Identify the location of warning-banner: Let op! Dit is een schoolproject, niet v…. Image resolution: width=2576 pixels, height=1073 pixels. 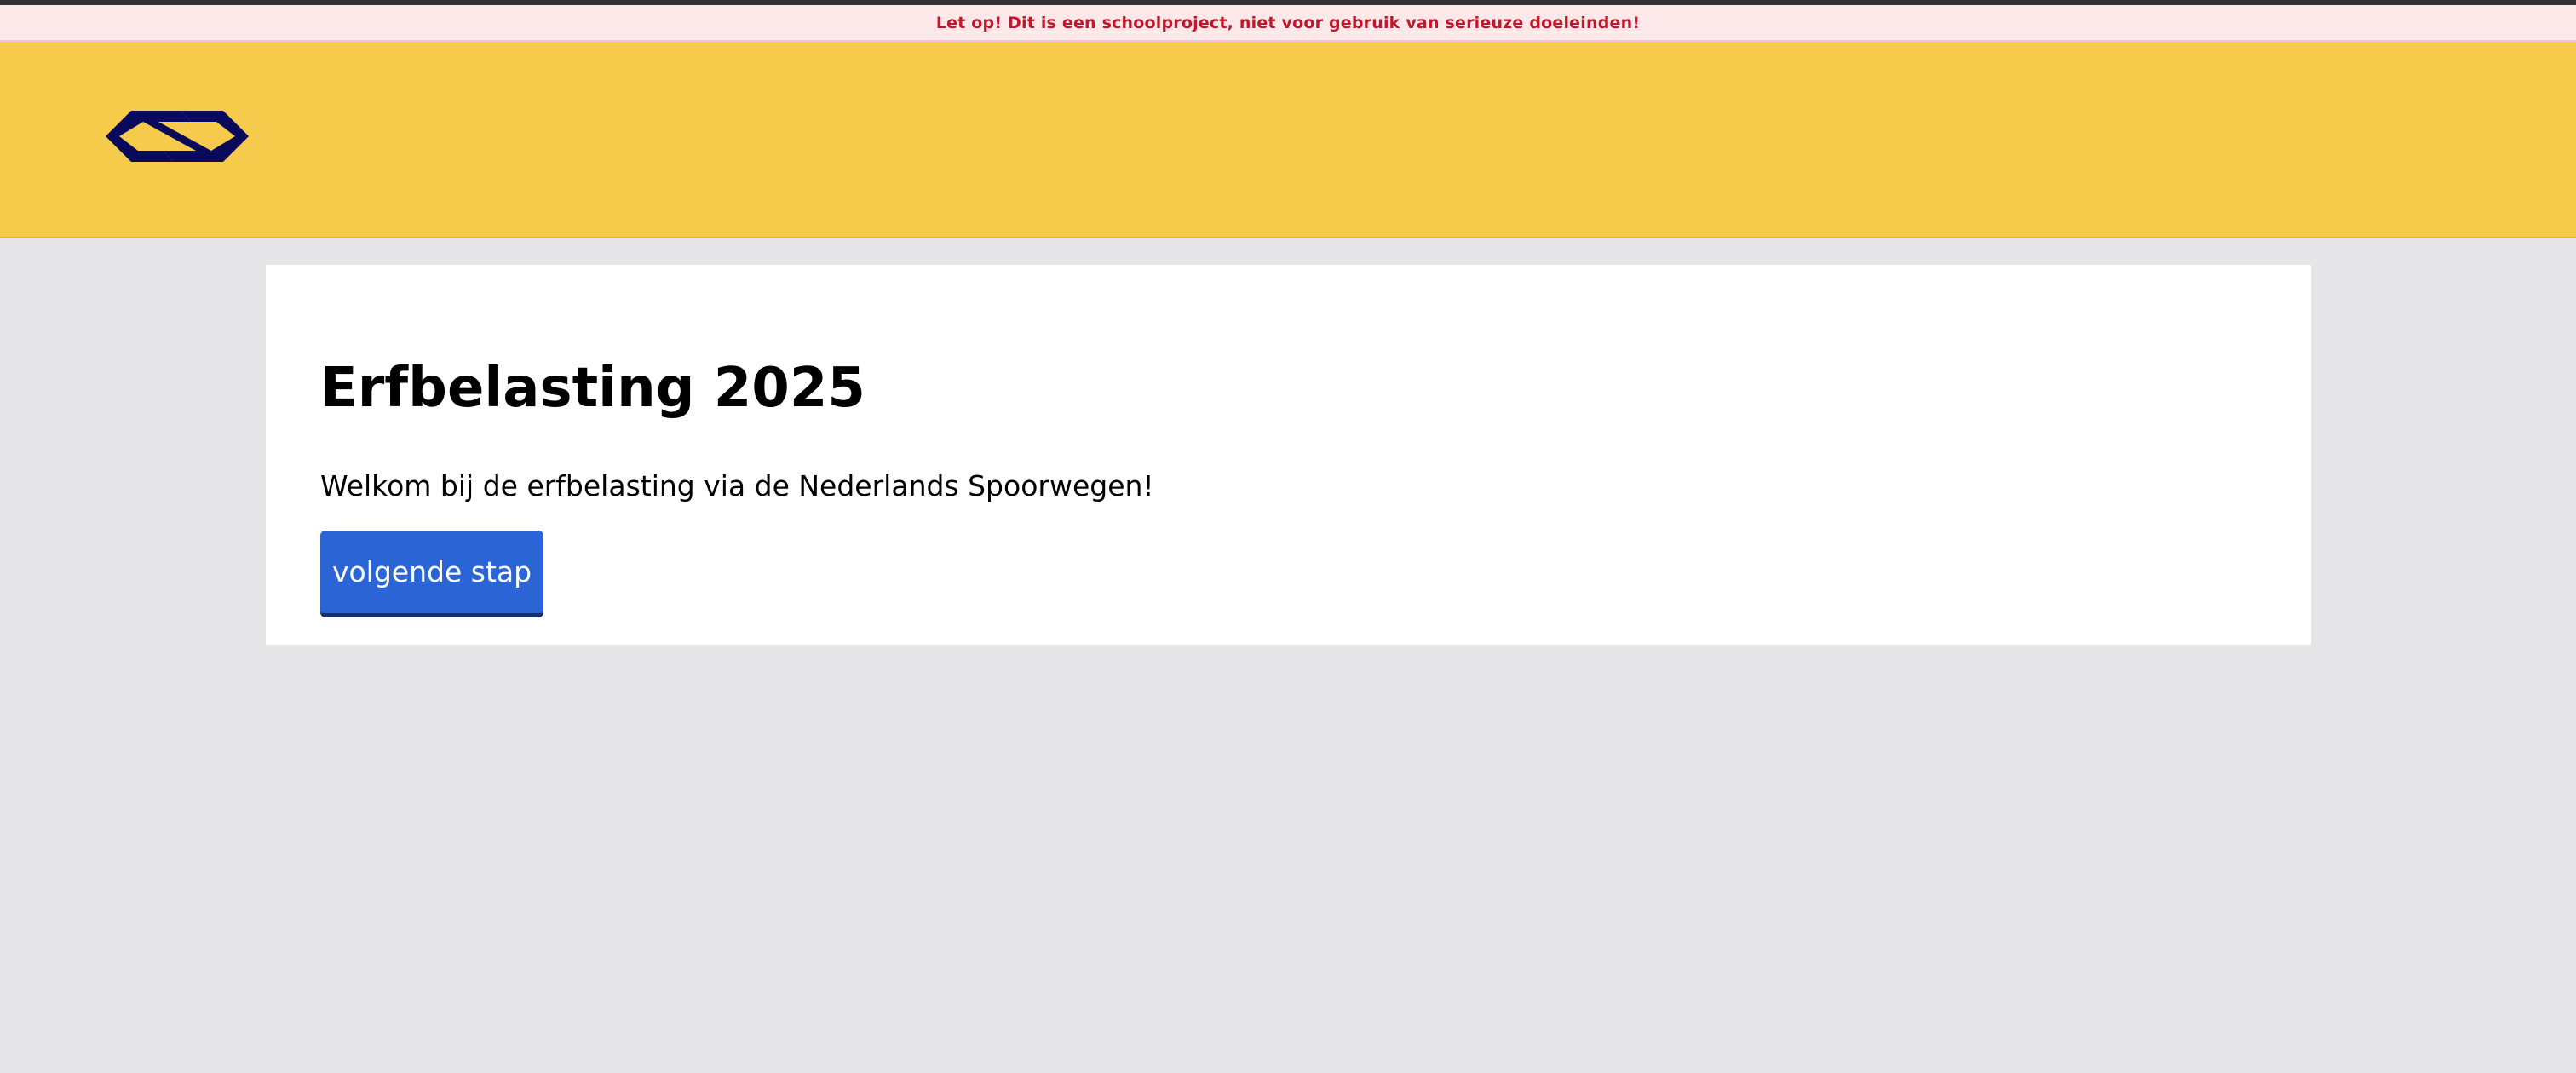
(1288, 23).